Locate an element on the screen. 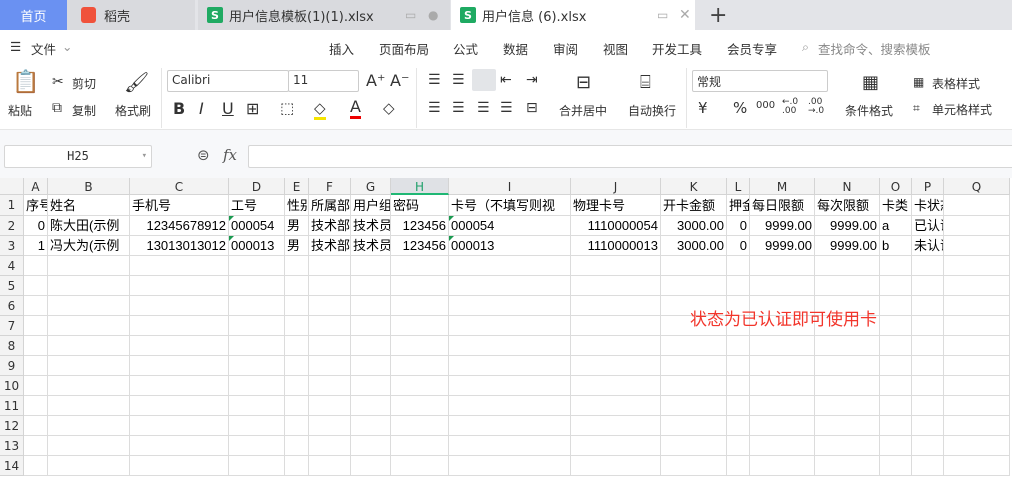  search-input: 查找命令、搜索模板 is located at coordinates (874, 48).